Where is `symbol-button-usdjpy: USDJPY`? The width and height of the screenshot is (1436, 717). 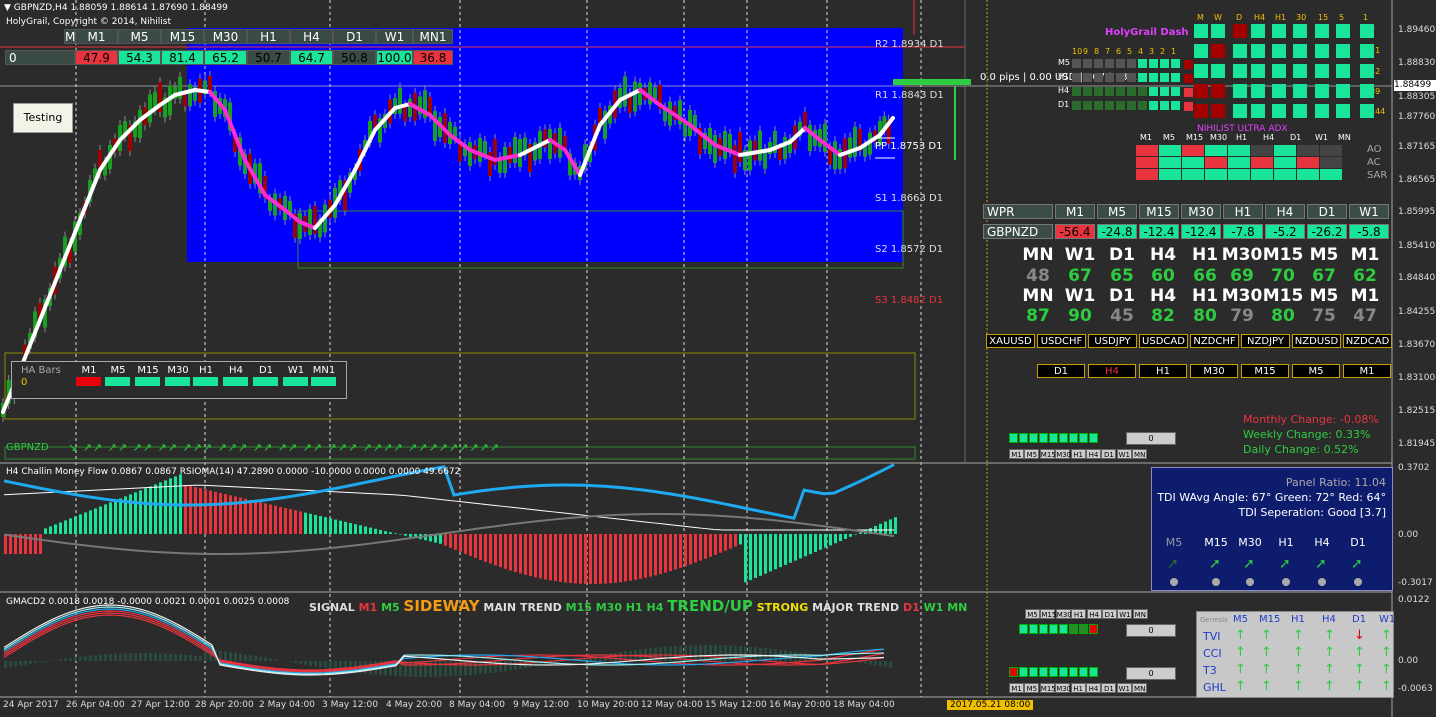 symbol-button-usdjpy: USDJPY is located at coordinates (1112, 341).